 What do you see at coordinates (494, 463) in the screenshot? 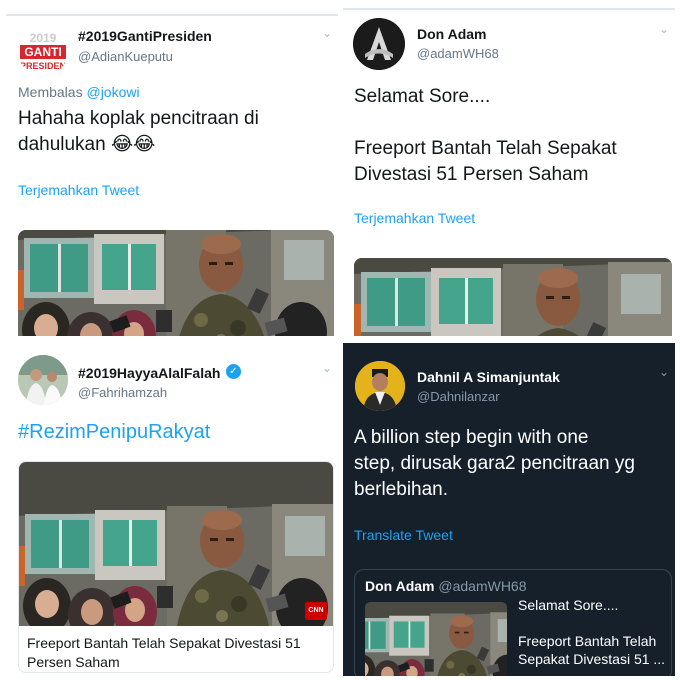
I see `tweet-text-line: step, dirusak gara2 pencitraan yg` at bounding box center [494, 463].